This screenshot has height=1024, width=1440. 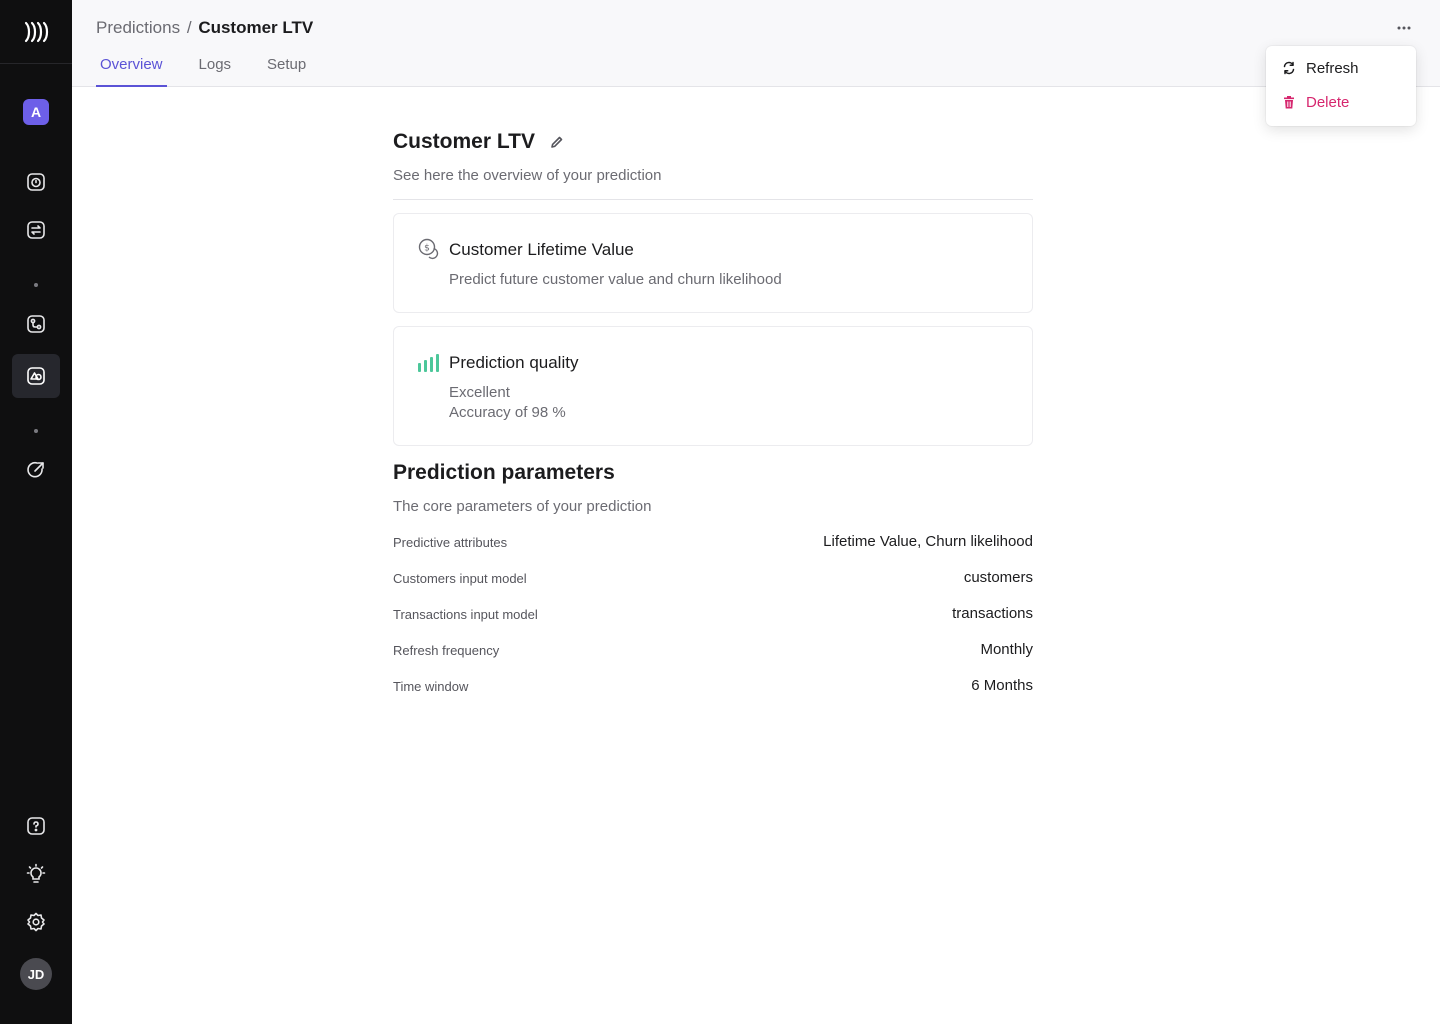 What do you see at coordinates (286, 71) in the screenshot?
I see `tab-setup: Setup` at bounding box center [286, 71].